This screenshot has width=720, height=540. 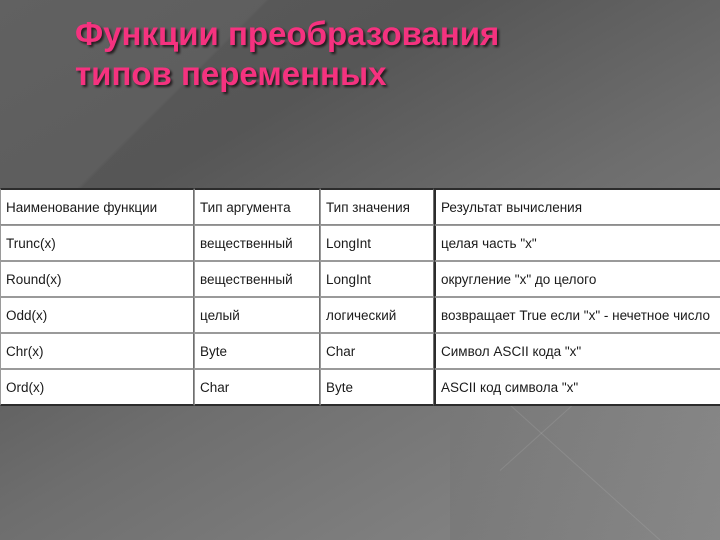 I want to click on cell-function-name: Ord(x), so click(x=97, y=387).